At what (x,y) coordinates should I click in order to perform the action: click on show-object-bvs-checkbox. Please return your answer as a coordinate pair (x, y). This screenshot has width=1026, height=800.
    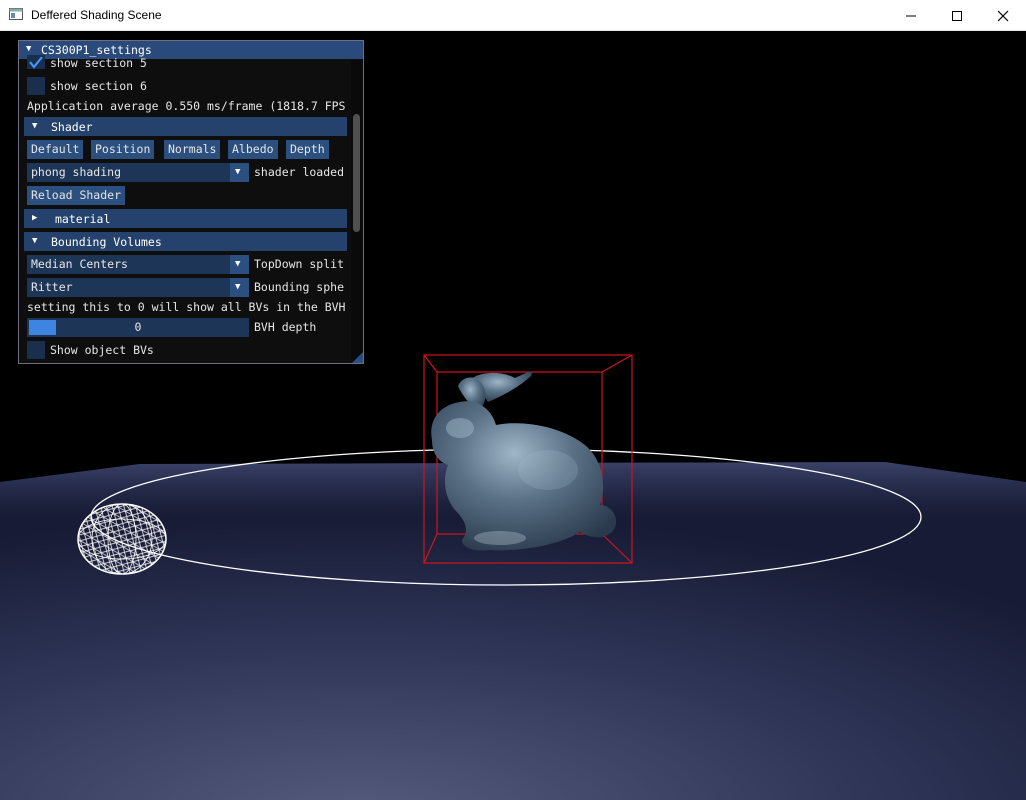
    Looking at the image, I should click on (36, 350).